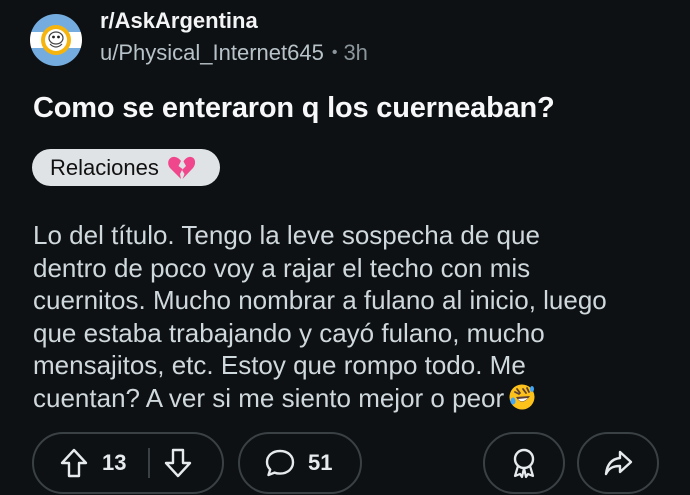 This screenshot has width=690, height=495. What do you see at coordinates (179, 21) in the screenshot?
I see `subreddit-name: r/AskArgentina` at bounding box center [179, 21].